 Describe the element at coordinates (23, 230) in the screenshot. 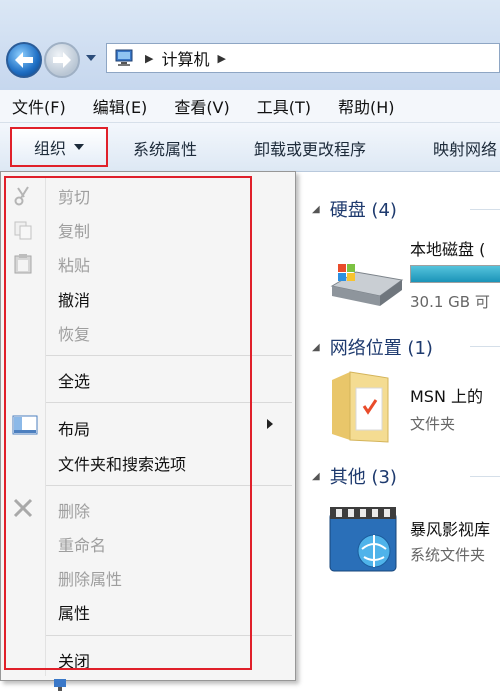

I see `copy-icon` at that location.